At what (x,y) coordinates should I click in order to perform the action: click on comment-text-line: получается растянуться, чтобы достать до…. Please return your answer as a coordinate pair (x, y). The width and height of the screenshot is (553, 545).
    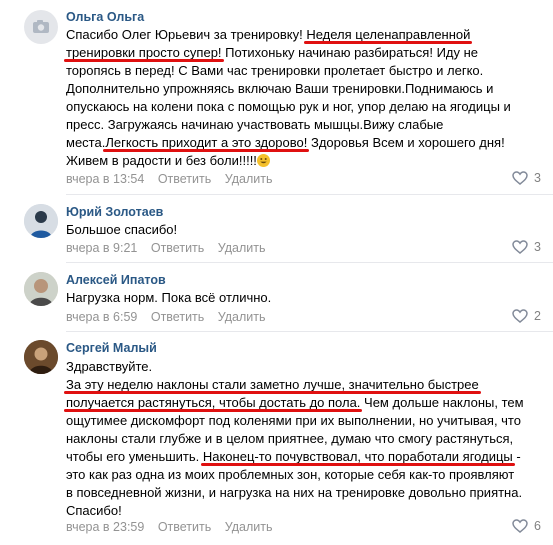
    Looking at the image, I should click on (301, 403).